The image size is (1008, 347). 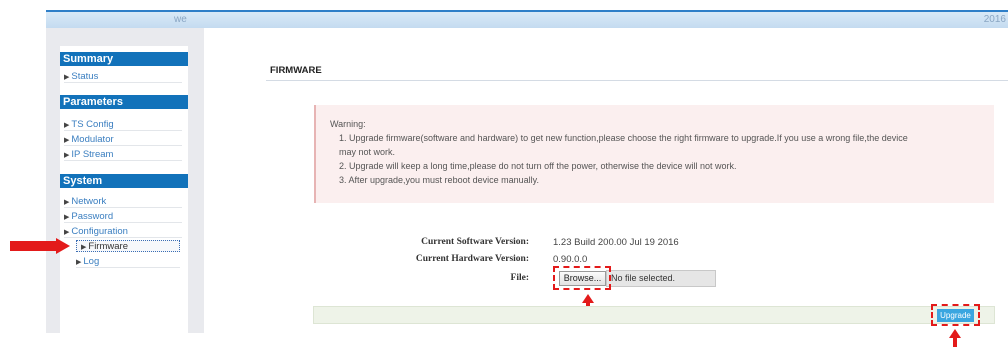 I want to click on sidebar-item-firmware: ▶ Firmware, so click(x=128, y=246).